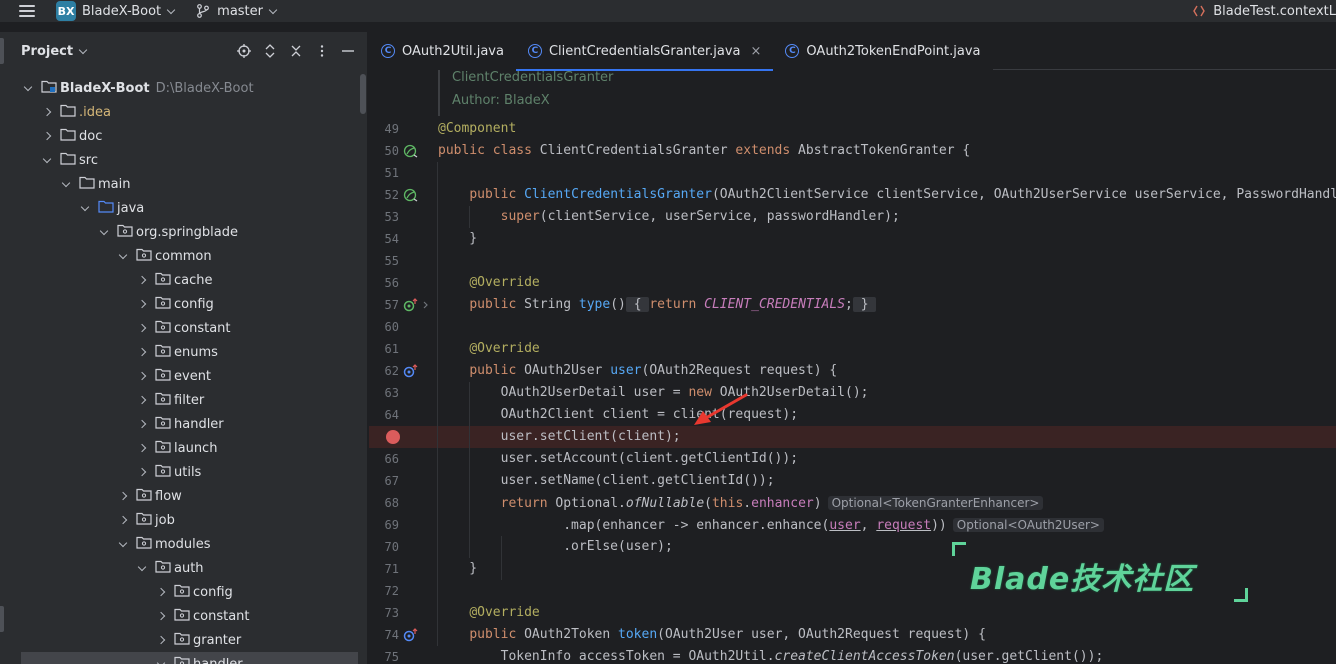  What do you see at coordinates (852, 283) in the screenshot?
I see `code-line: 56 @Override` at bounding box center [852, 283].